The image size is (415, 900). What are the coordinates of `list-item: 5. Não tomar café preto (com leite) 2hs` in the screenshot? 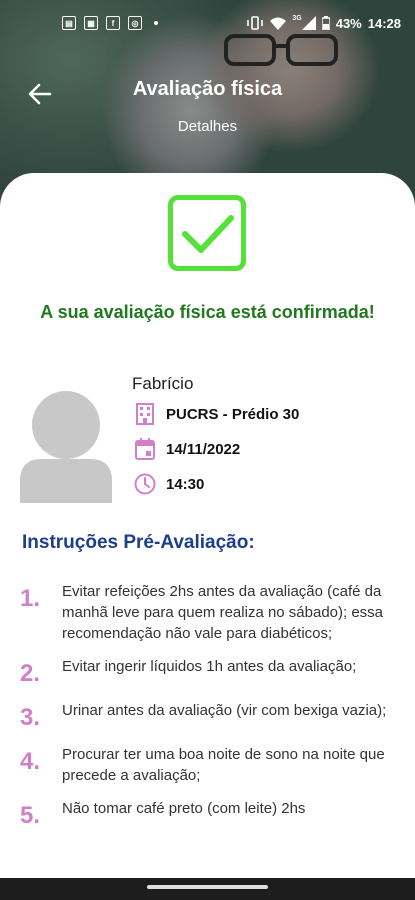 It's located at (210, 814).